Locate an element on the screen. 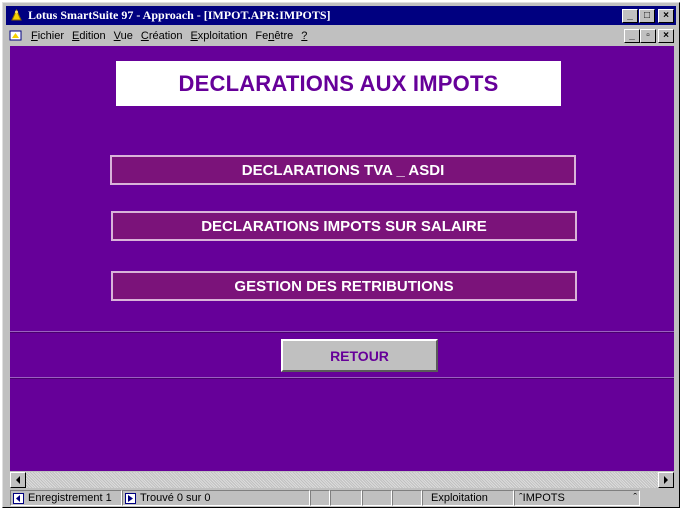 Image resolution: width=699 pixels, height=510 pixels. view-name: IMPOTS is located at coordinates (543, 498).